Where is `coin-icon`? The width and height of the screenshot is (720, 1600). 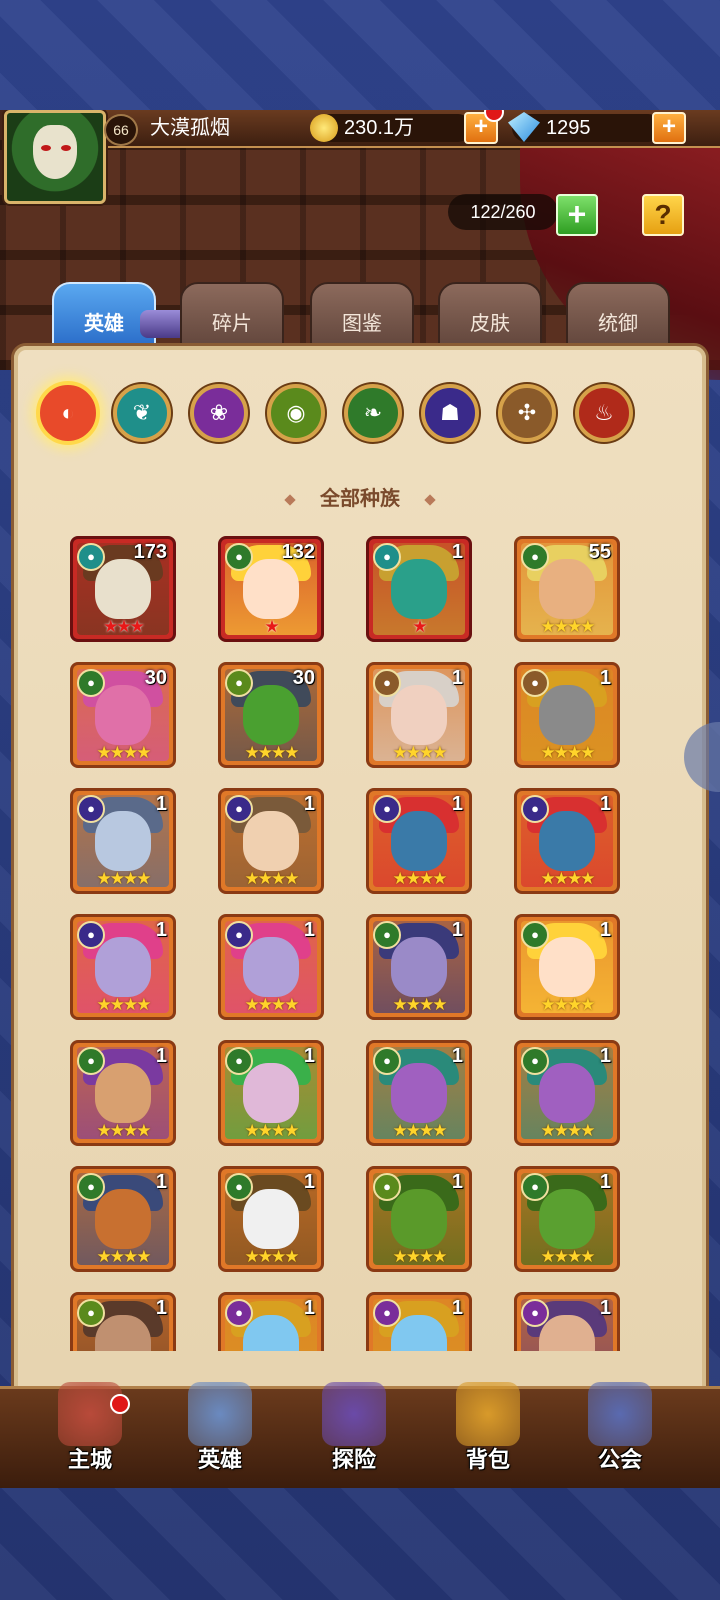 coin-icon is located at coordinates (324, 128).